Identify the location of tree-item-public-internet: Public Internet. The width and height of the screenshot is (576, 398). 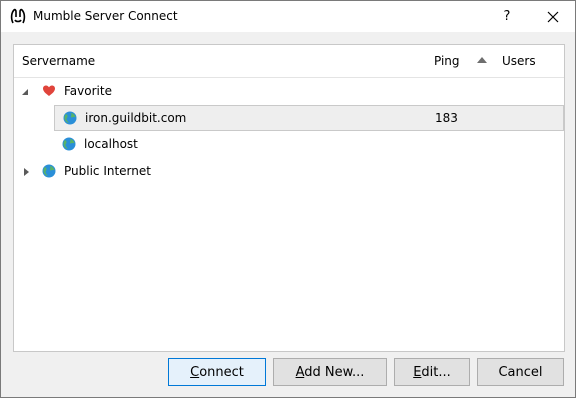
(289, 172).